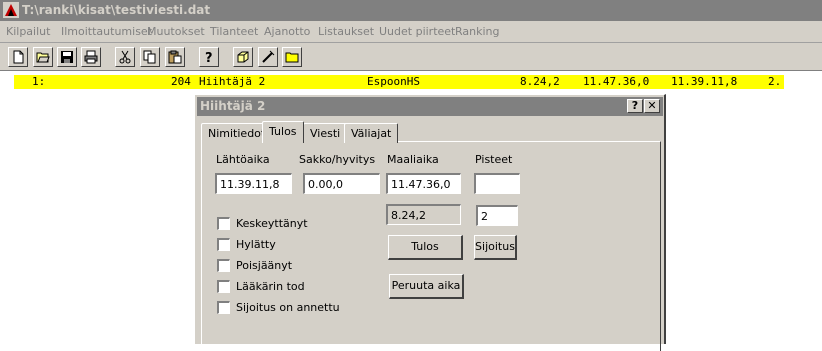 This screenshot has height=351, width=822. What do you see at coordinates (423, 214) in the screenshot?
I see `result-time-field: 8.24,2` at bounding box center [423, 214].